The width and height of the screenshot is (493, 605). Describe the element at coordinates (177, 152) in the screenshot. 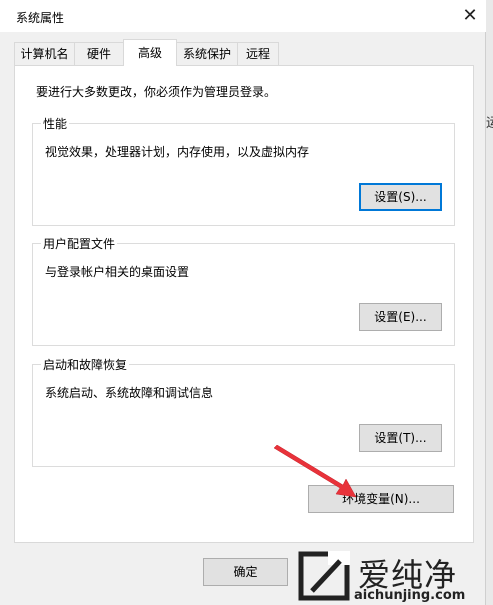

I see `performance-description: 视觉效果，处理器计划，内存使用，以及虚拟内存` at that location.